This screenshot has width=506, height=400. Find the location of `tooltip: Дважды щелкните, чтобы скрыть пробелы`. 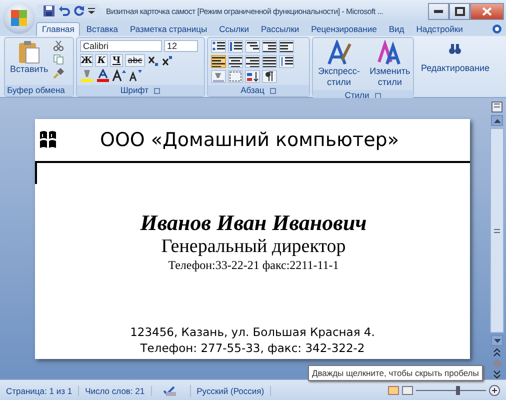

tooltip: Дважды щелкните, чтобы скрыть пробелы is located at coordinates (395, 373).